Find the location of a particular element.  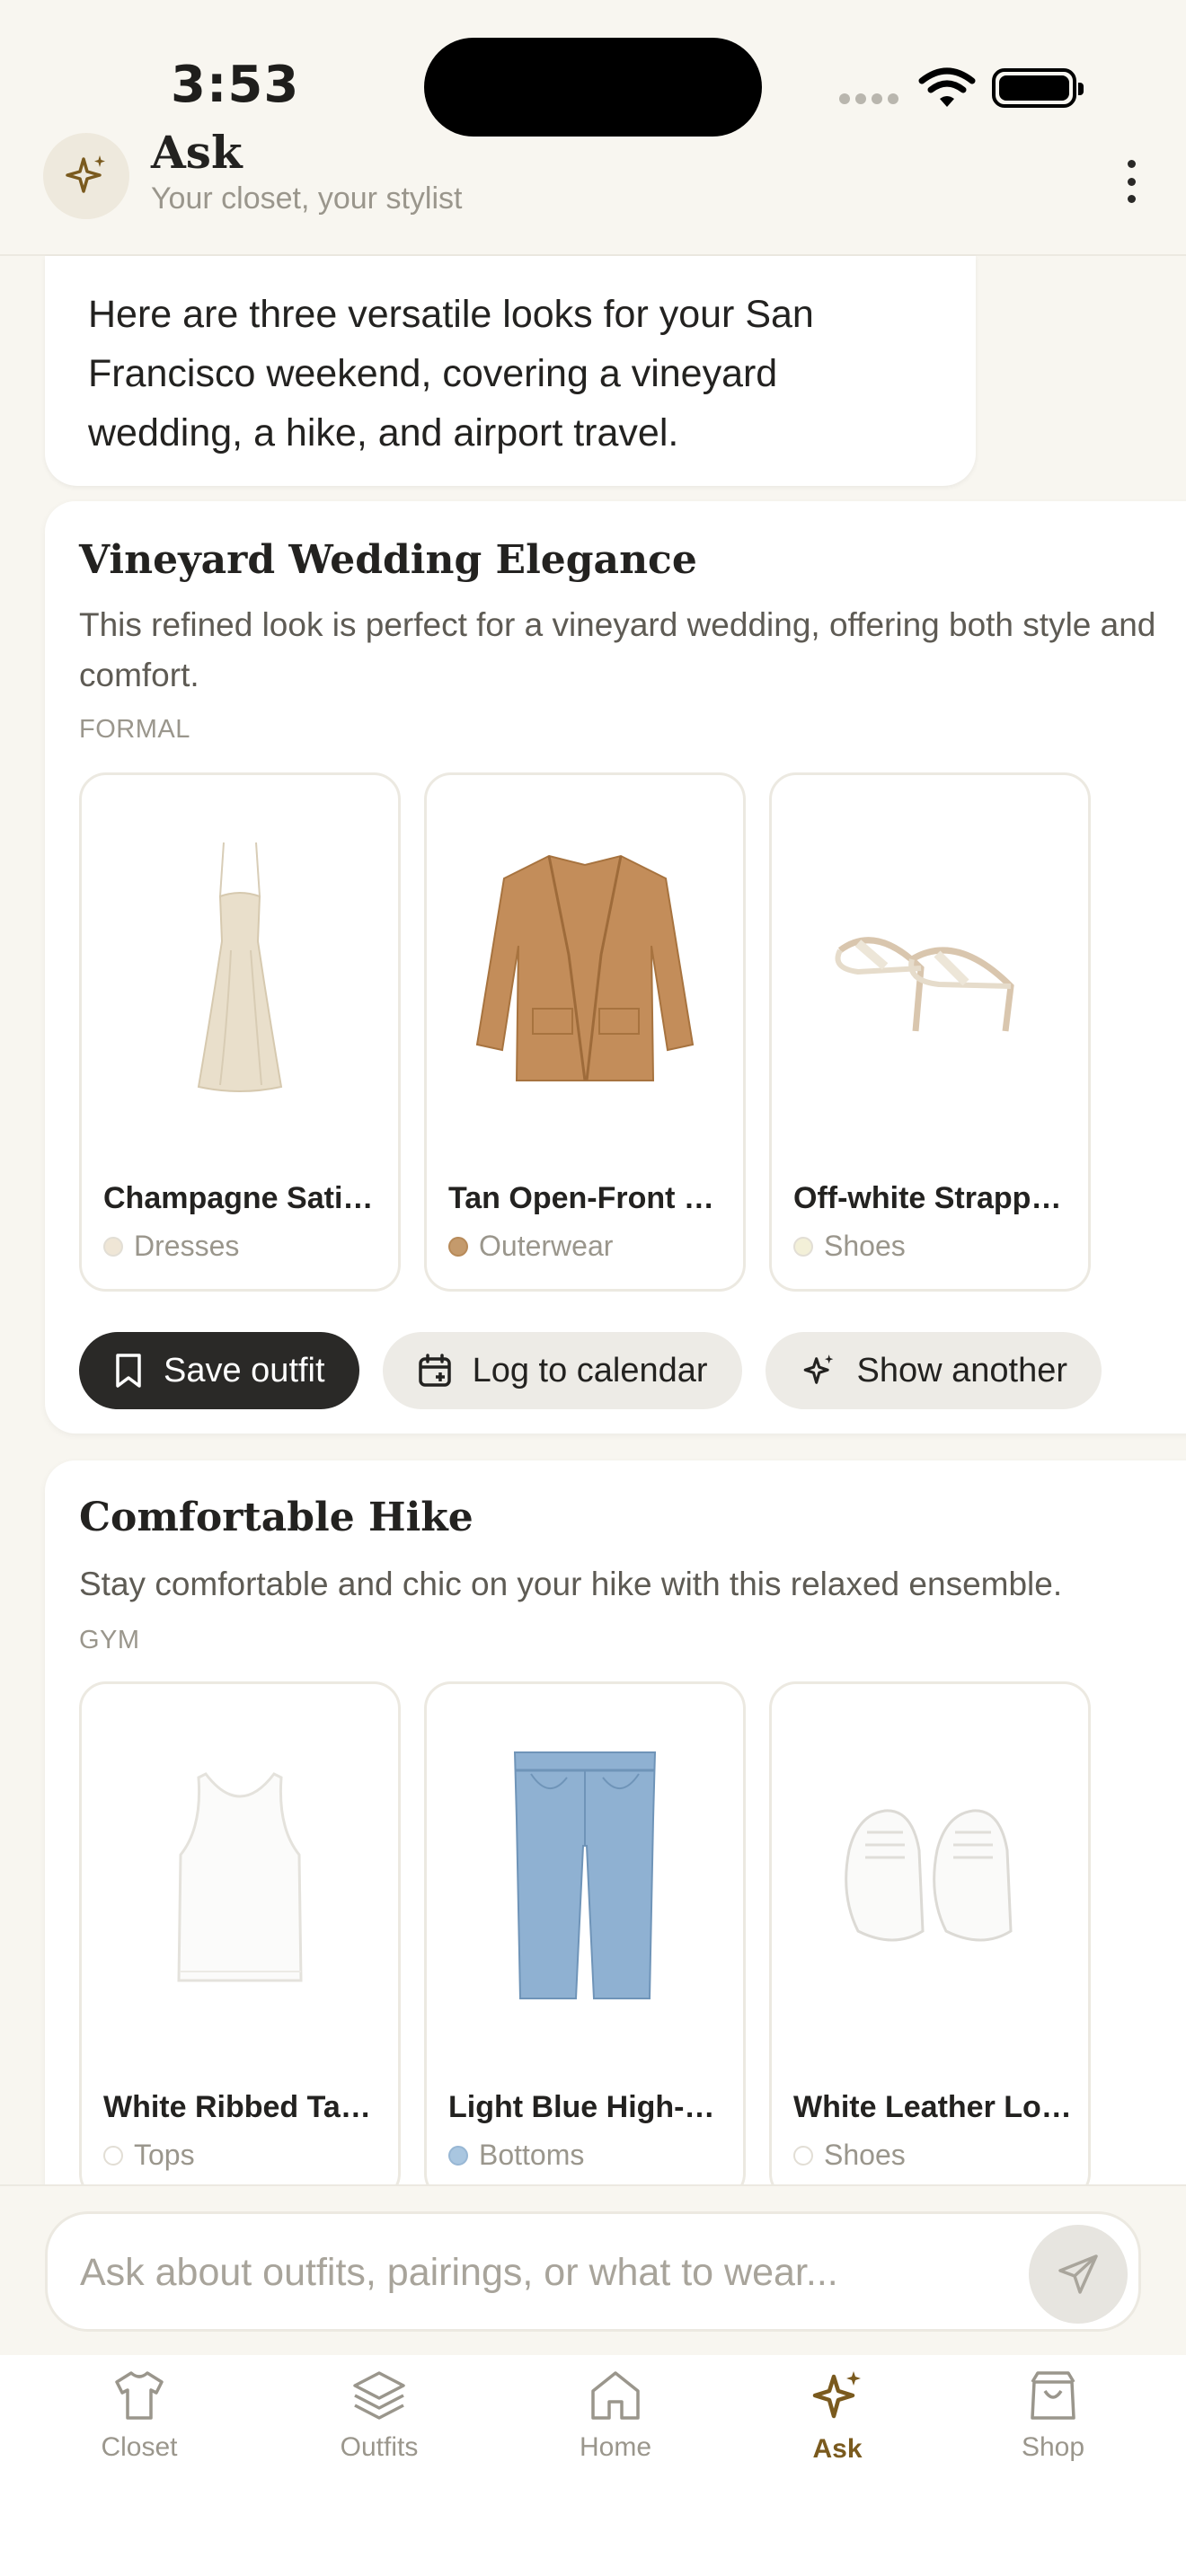

item-name: Champagne Satin Slip Dress is located at coordinates (242, 1198).